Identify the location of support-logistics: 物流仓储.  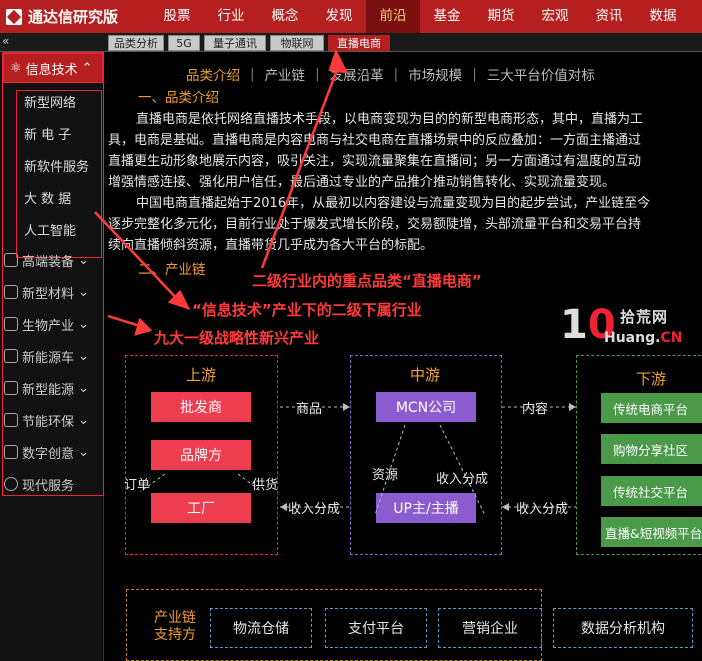
(261, 628).